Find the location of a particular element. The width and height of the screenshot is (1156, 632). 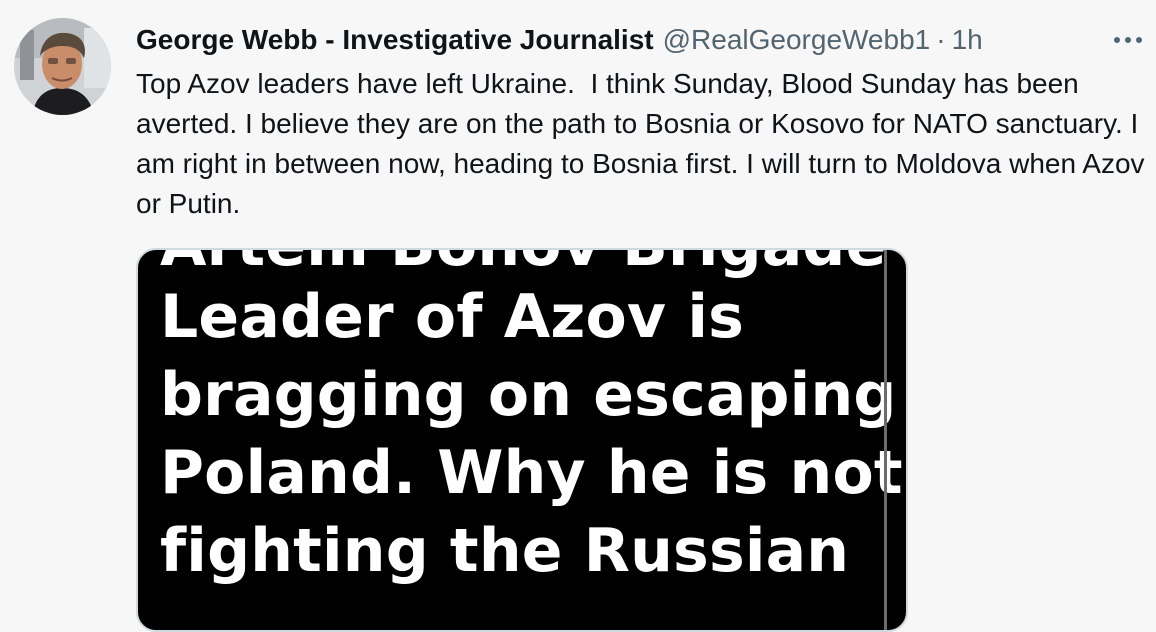

author-display-name: George Webb - Investigative Journalist is located at coordinates (395, 40).